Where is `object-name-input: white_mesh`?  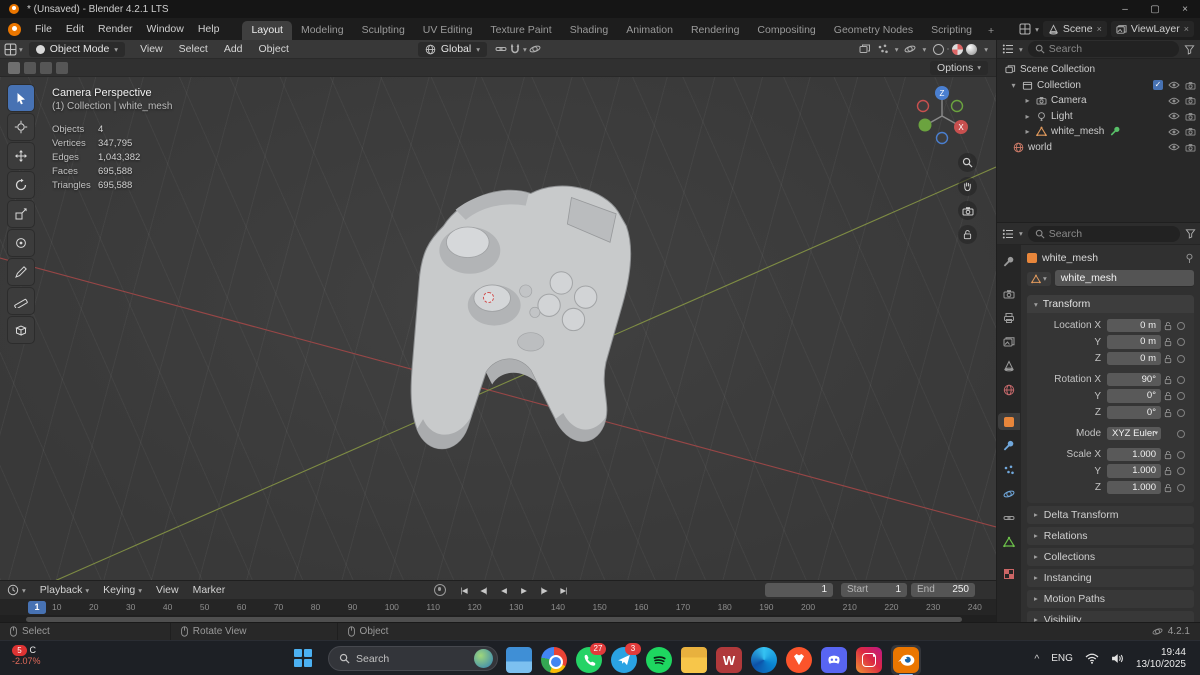
object-name-input: white_mesh is located at coordinates (1124, 278).